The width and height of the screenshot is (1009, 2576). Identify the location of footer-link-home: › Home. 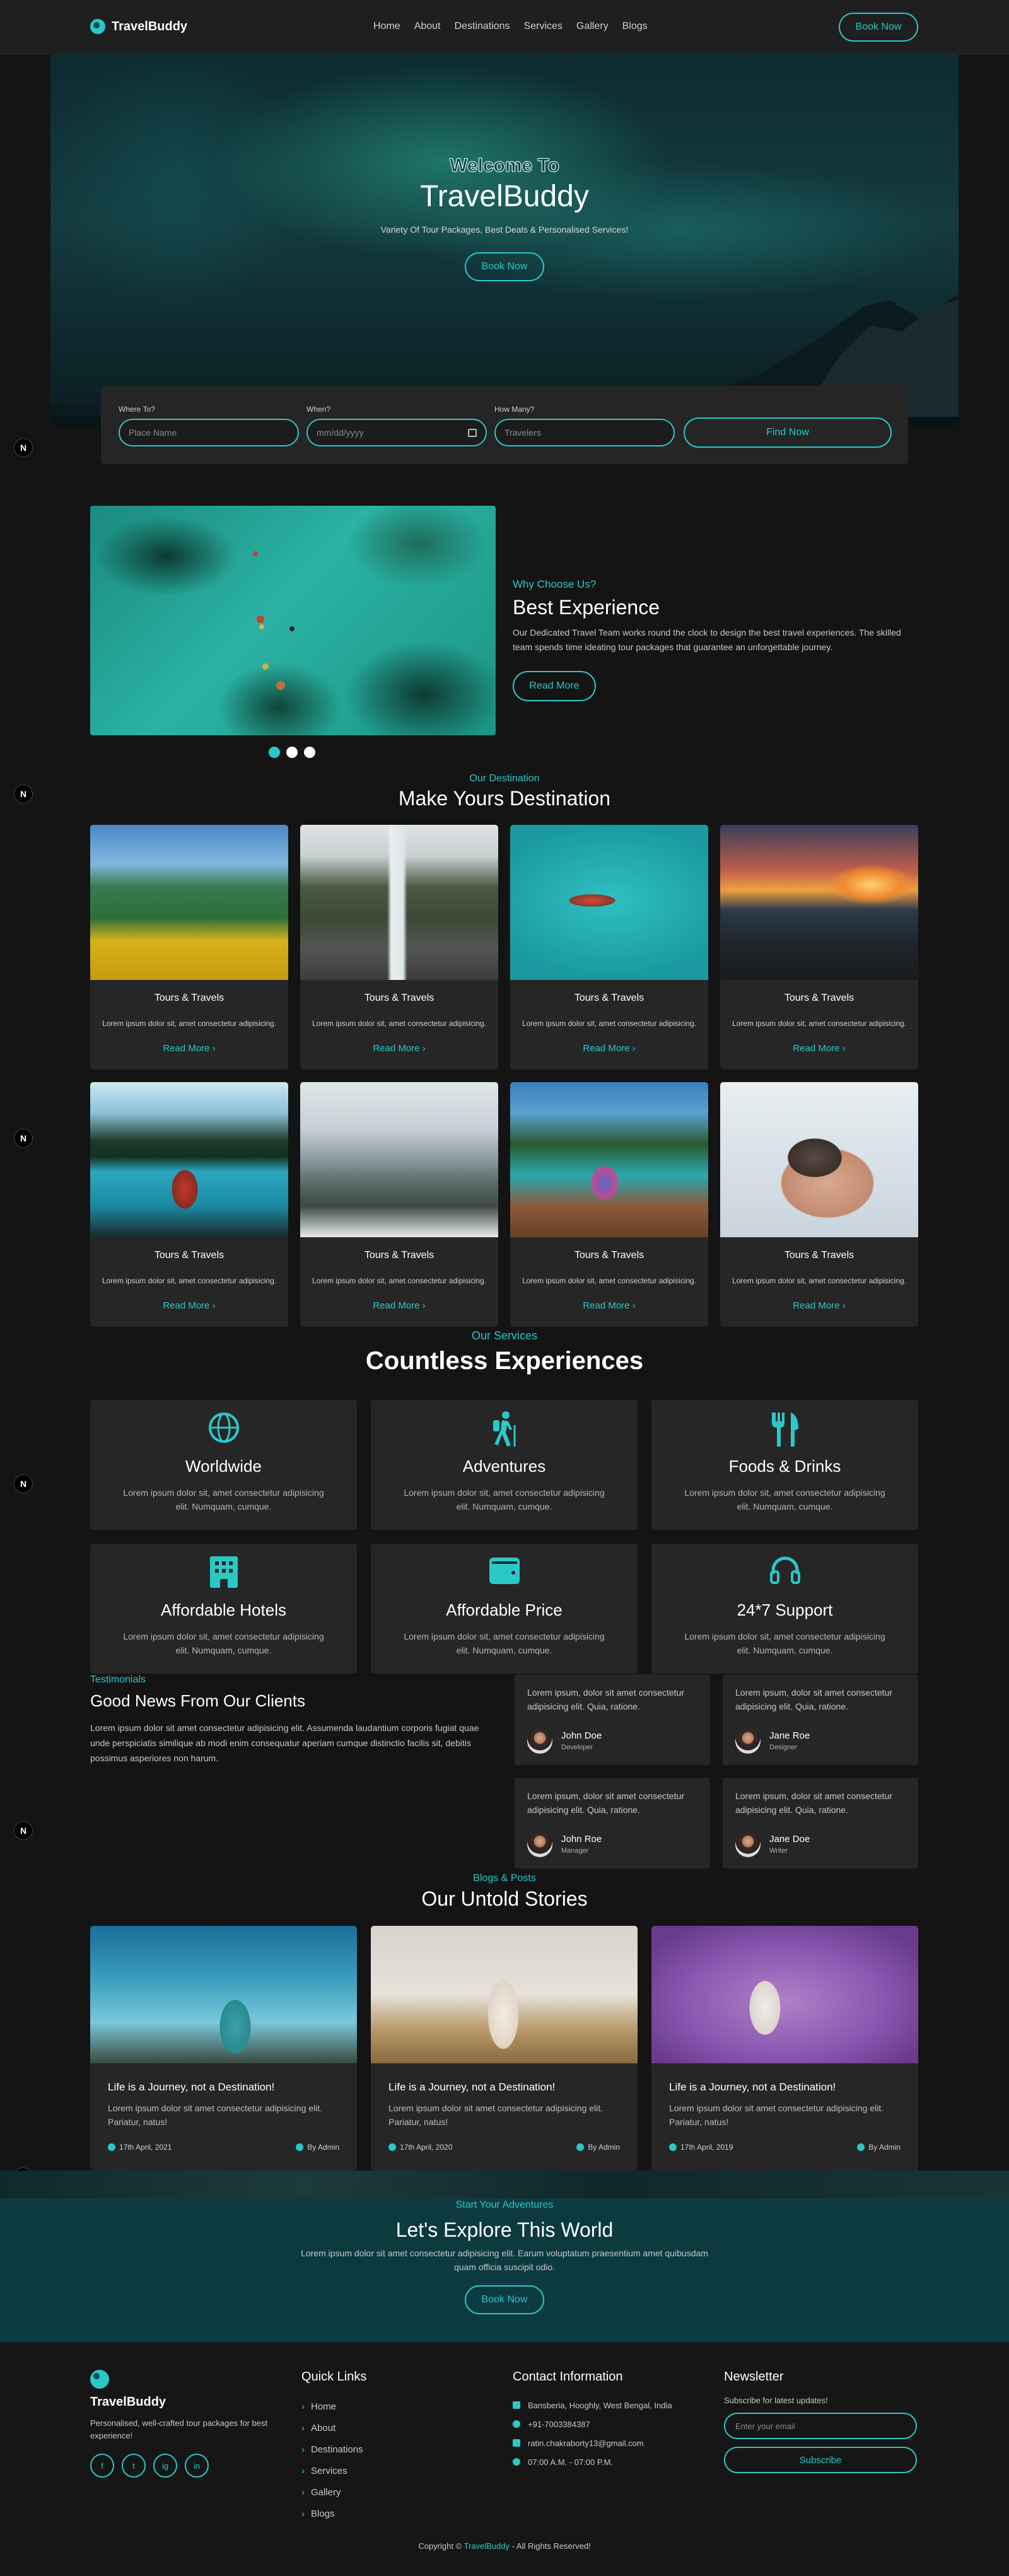
(389, 2407).